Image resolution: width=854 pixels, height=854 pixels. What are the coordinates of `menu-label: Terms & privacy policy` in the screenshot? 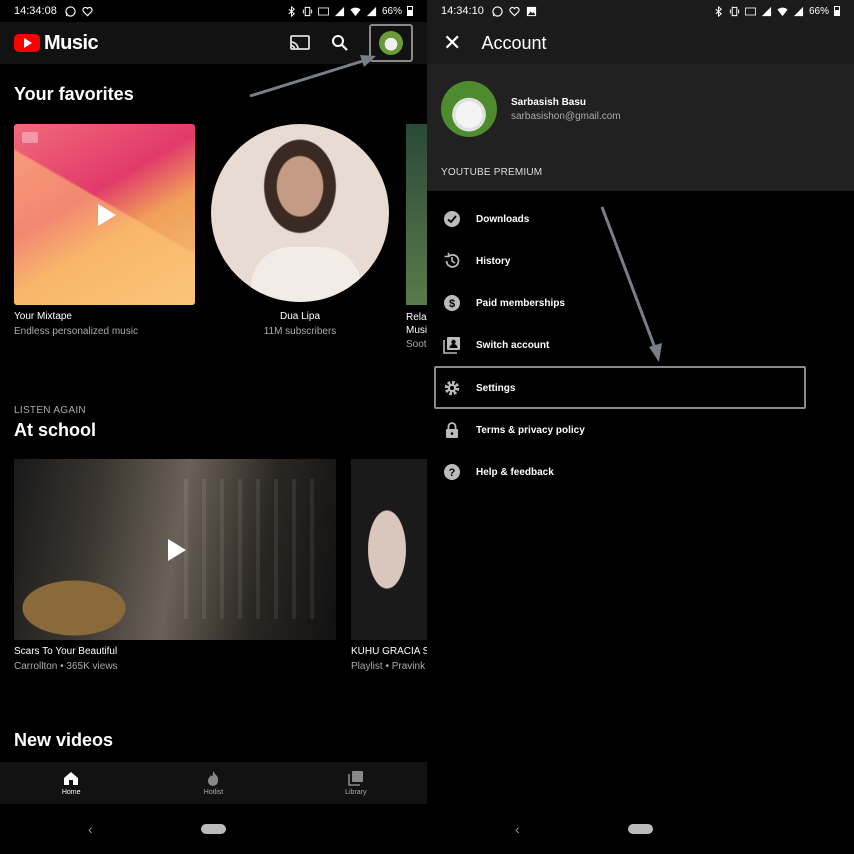 It's located at (530, 430).